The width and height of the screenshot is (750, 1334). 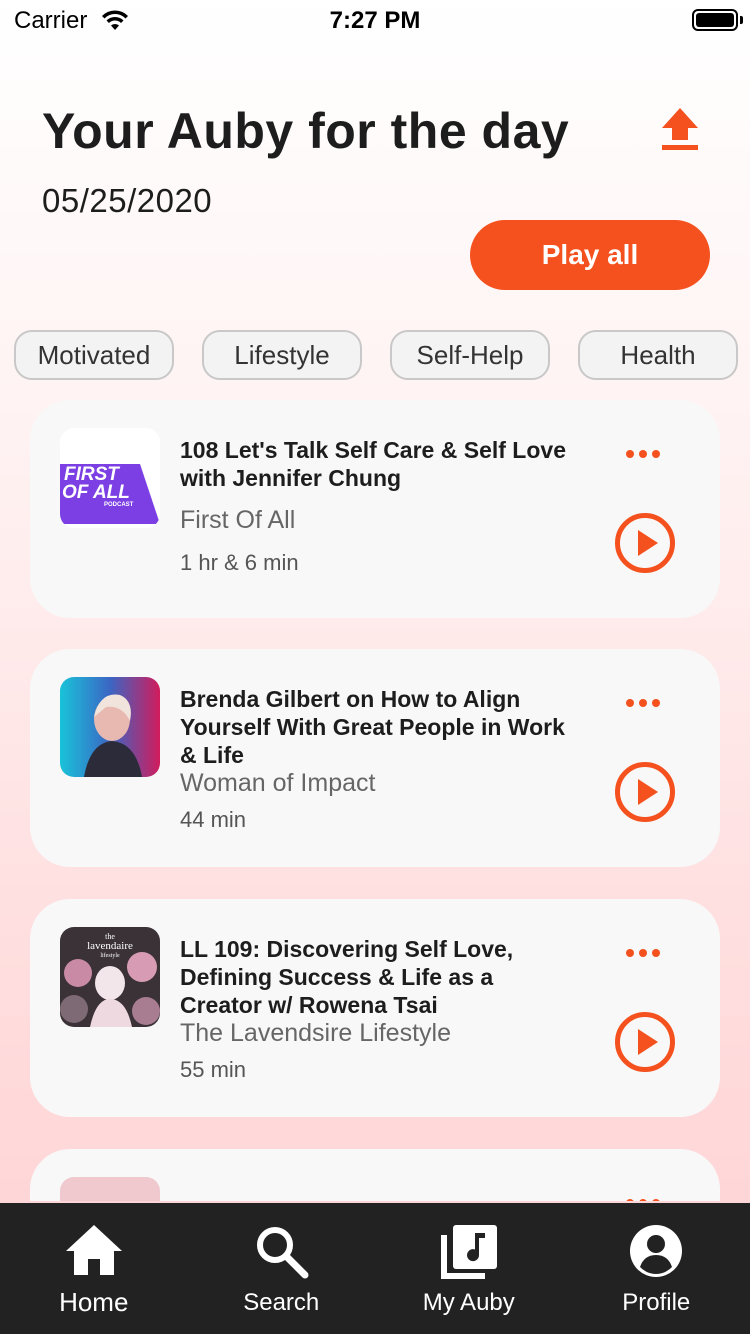 I want to click on chip-health: Health, so click(x=658, y=355).